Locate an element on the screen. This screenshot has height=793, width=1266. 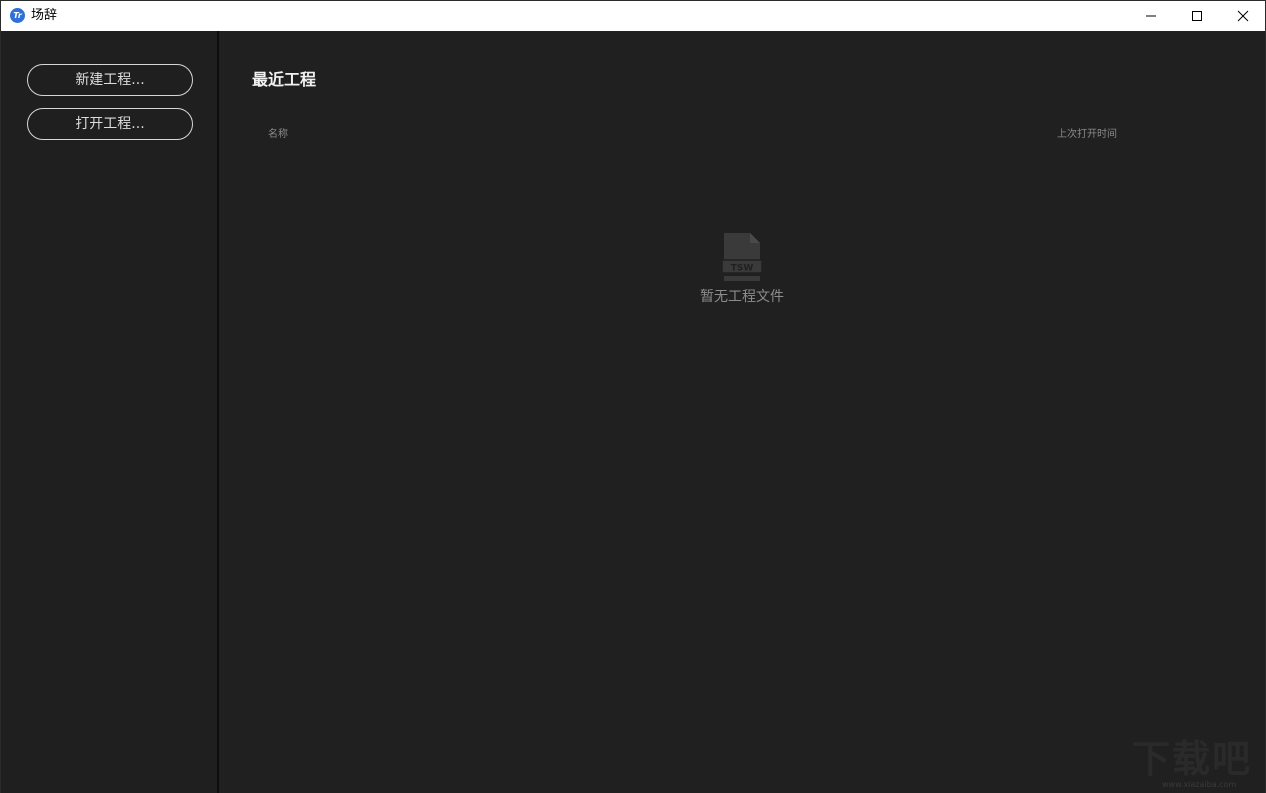
close-icon is located at coordinates (1243, 16).